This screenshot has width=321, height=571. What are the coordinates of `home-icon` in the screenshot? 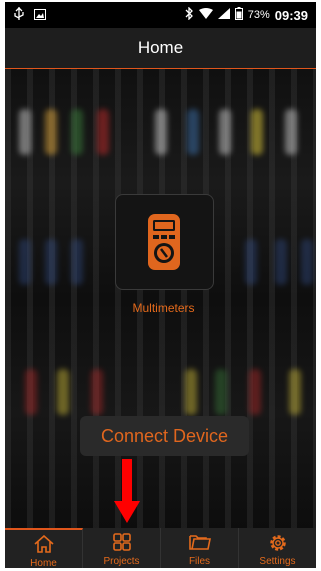 It's located at (43, 546).